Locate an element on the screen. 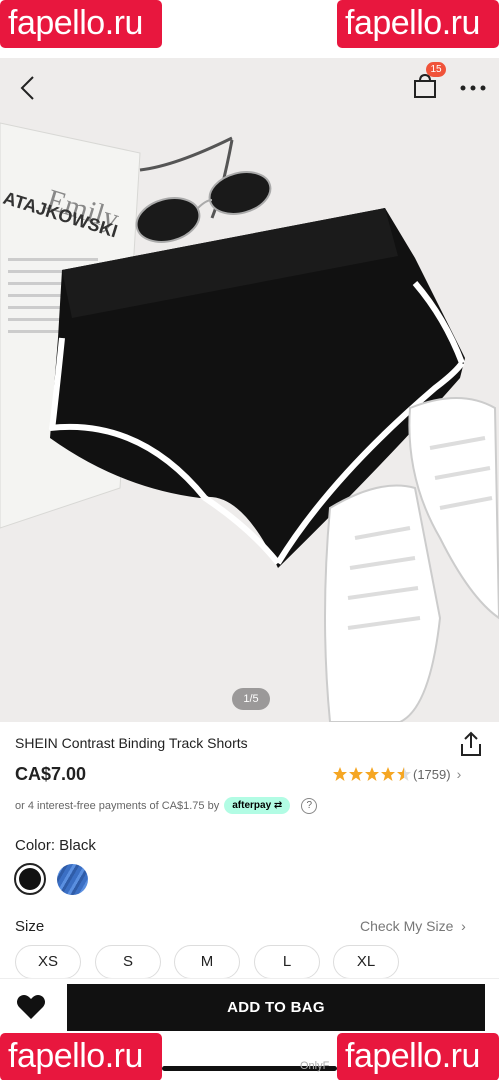  more-icon is located at coordinates (473, 88).